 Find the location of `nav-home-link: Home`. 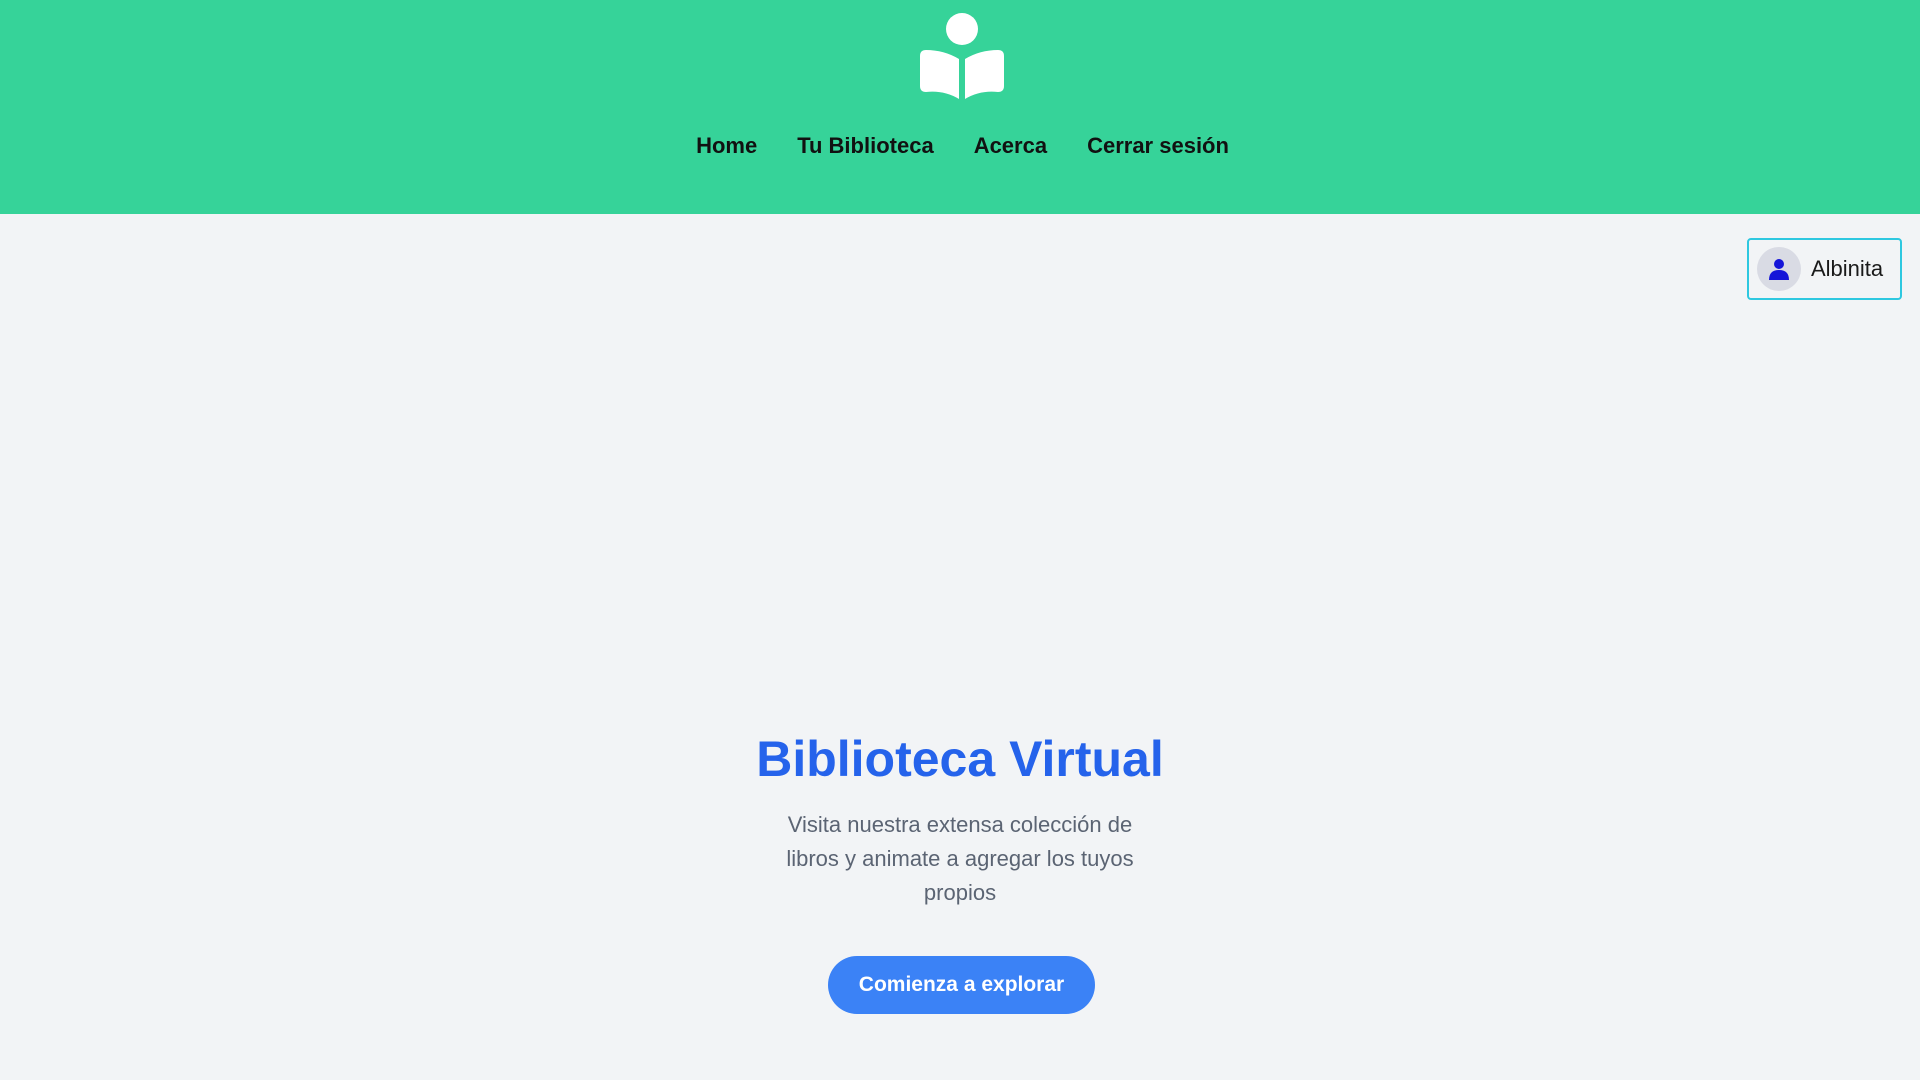

nav-home-link: Home is located at coordinates (726, 146).